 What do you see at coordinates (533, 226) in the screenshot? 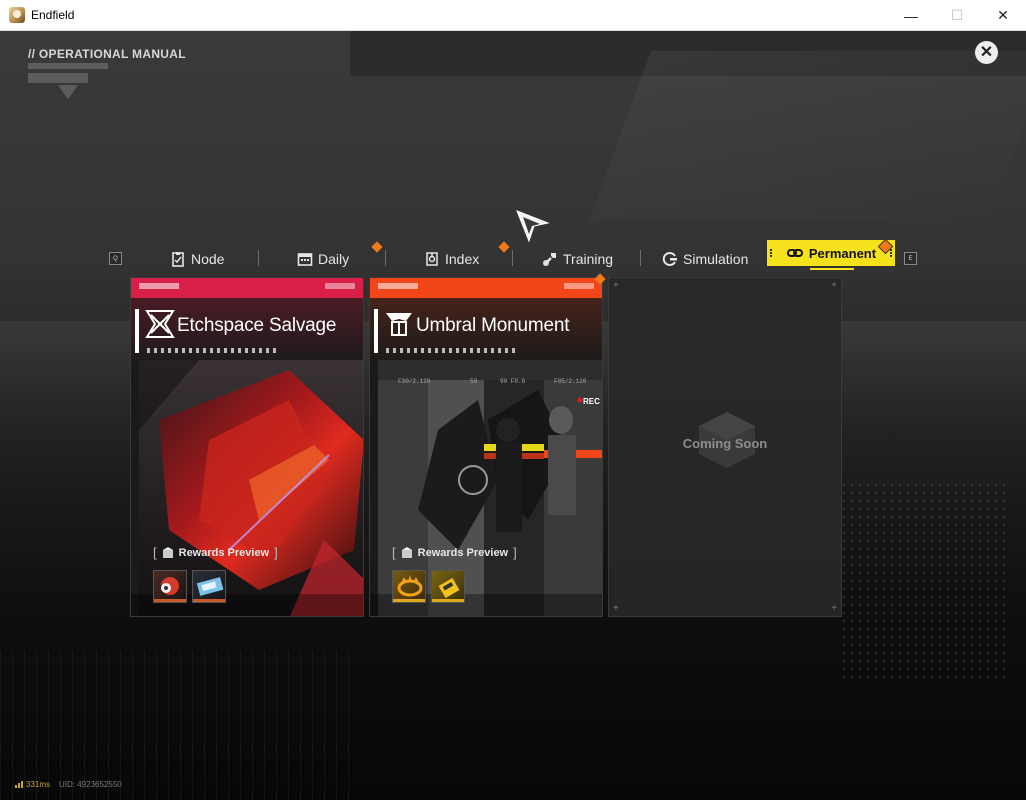
I see `cursor-arrow-icon` at bounding box center [533, 226].